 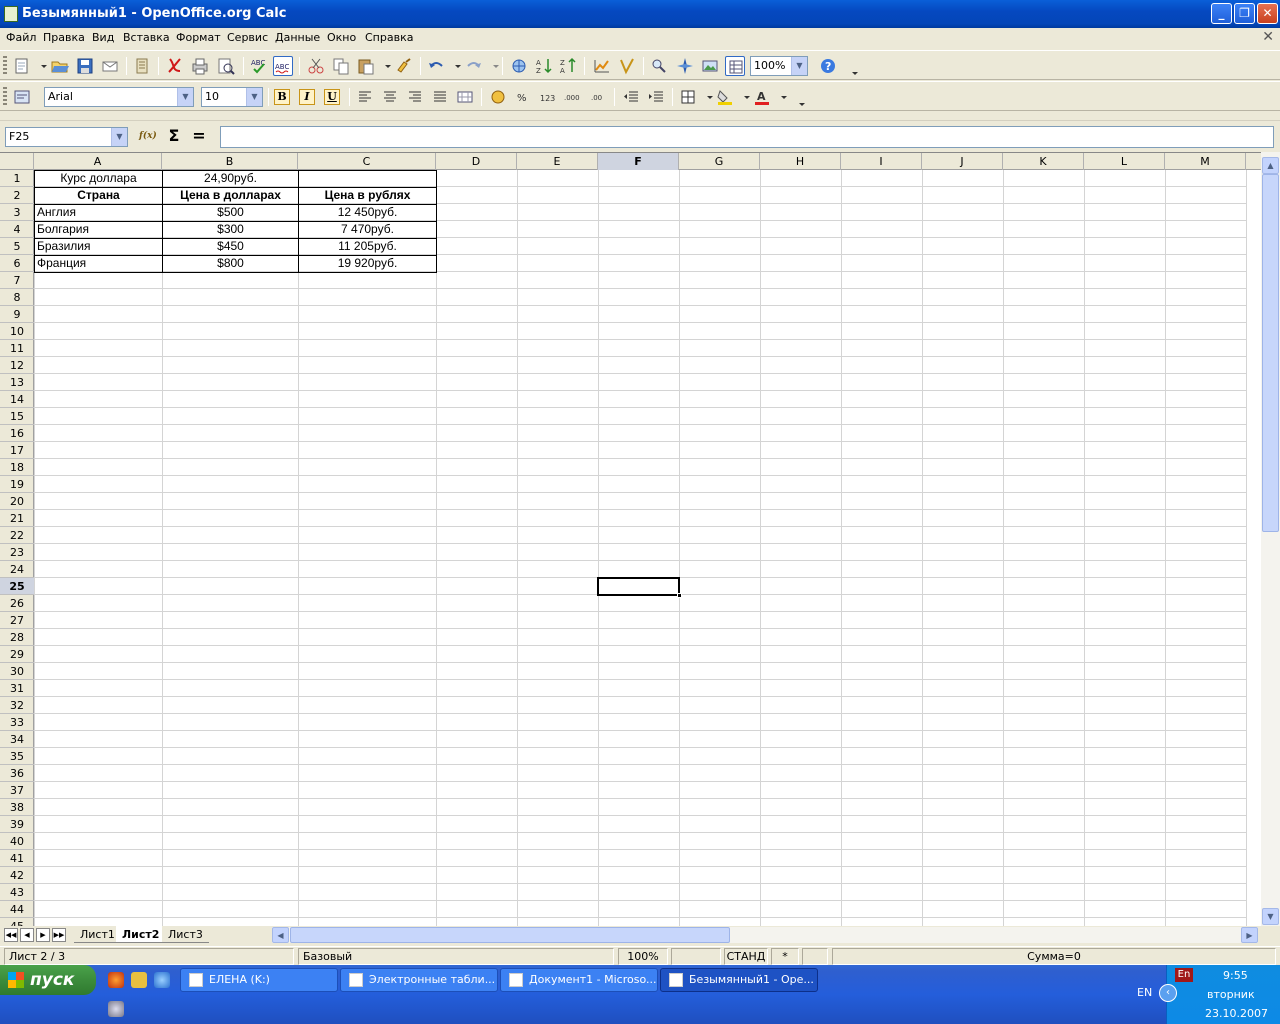 I want to click on row-header-24: 24, so click(x=17, y=569).